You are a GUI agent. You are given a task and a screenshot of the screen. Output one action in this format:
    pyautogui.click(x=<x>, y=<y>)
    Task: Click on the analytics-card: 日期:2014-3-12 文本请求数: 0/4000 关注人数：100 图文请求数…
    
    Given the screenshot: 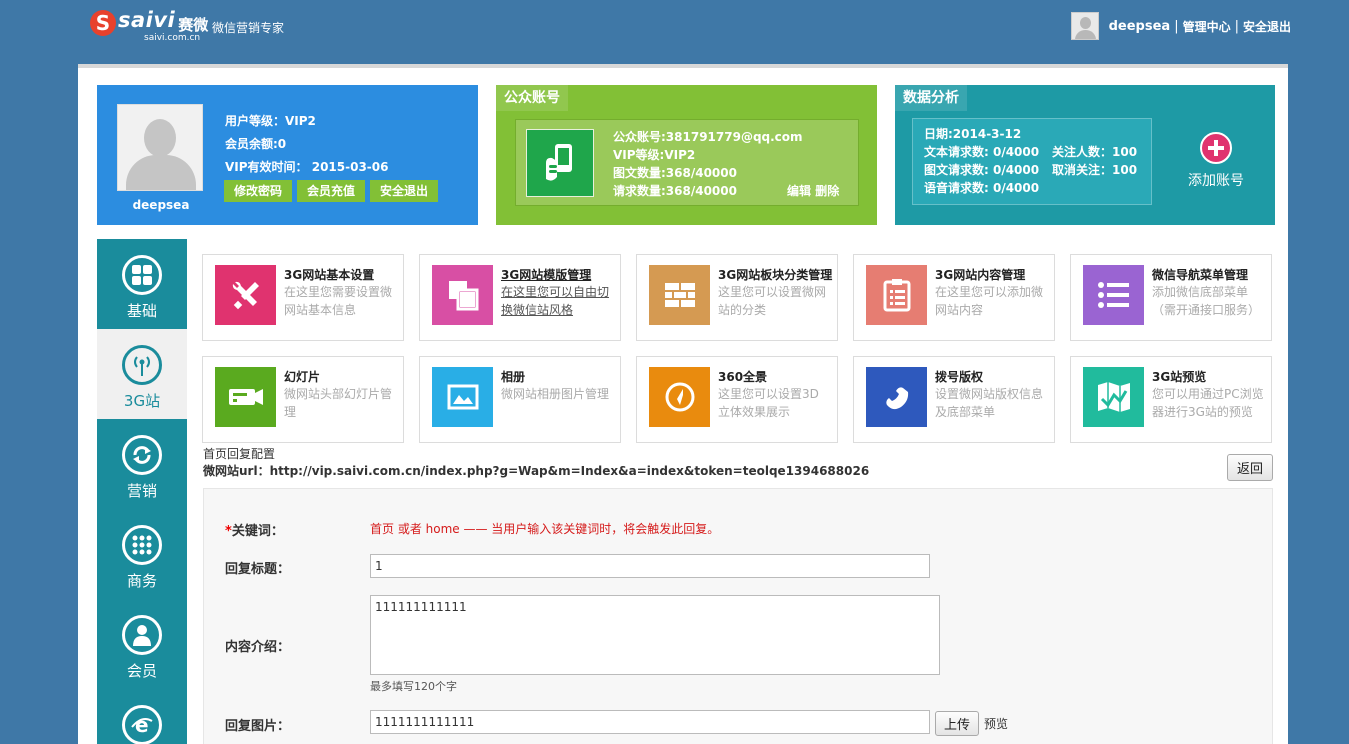 What is the action you would take?
    pyautogui.click(x=1032, y=161)
    